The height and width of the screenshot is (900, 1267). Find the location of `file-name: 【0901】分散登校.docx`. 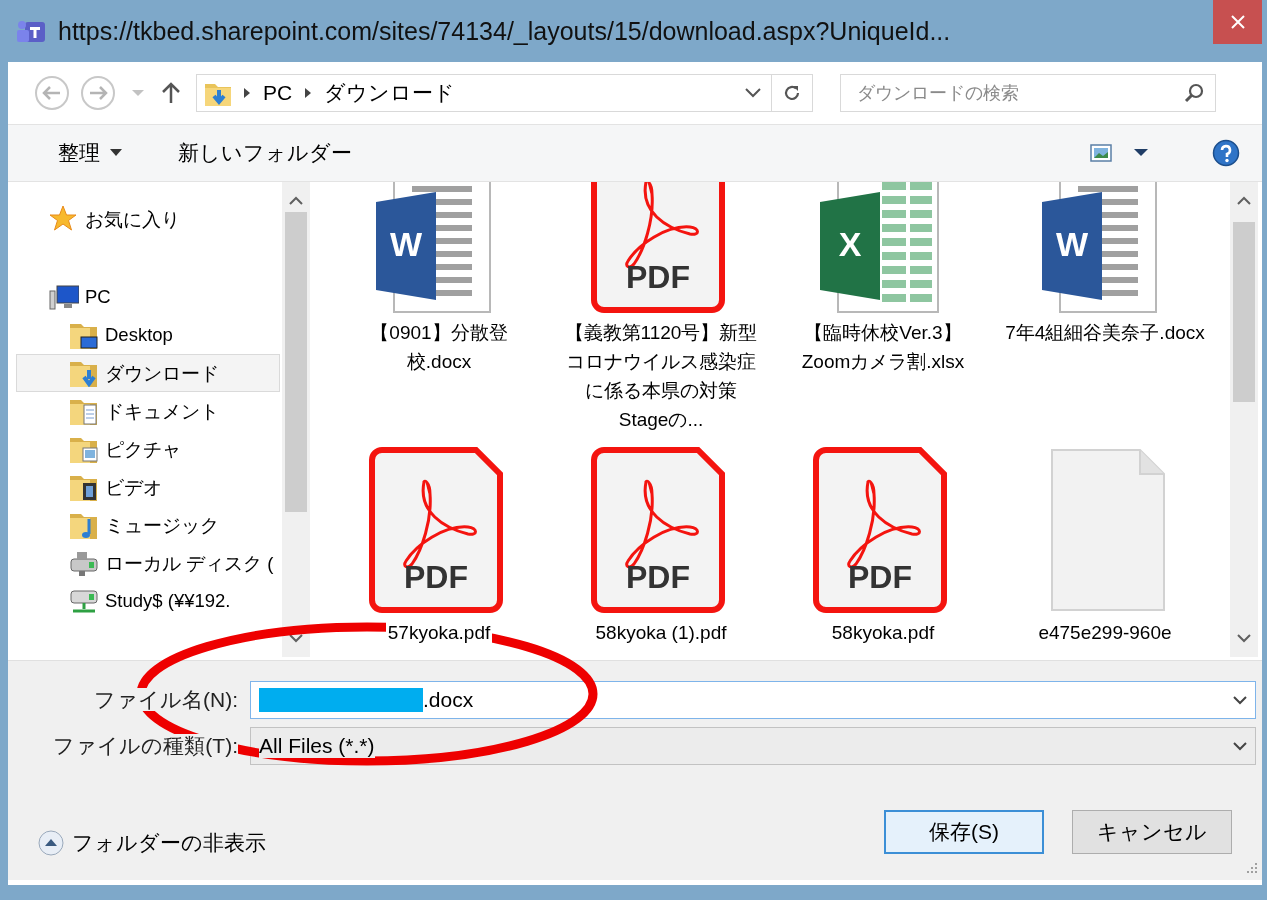

file-name: 【0901】分散登校.docx is located at coordinates (439, 376).